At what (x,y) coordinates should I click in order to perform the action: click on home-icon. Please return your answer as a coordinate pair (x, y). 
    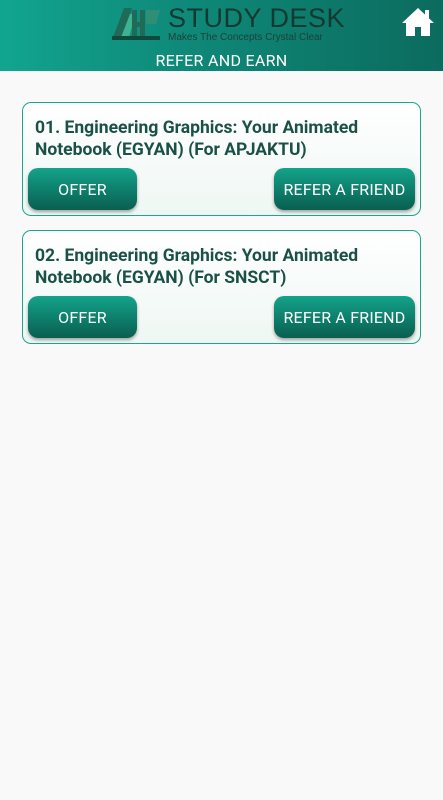
    Looking at the image, I should click on (418, 22).